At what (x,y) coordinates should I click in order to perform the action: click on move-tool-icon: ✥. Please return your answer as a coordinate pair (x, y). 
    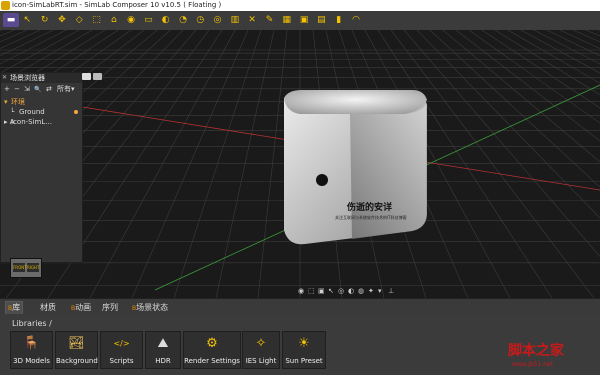
    Looking at the image, I should click on (62, 20).